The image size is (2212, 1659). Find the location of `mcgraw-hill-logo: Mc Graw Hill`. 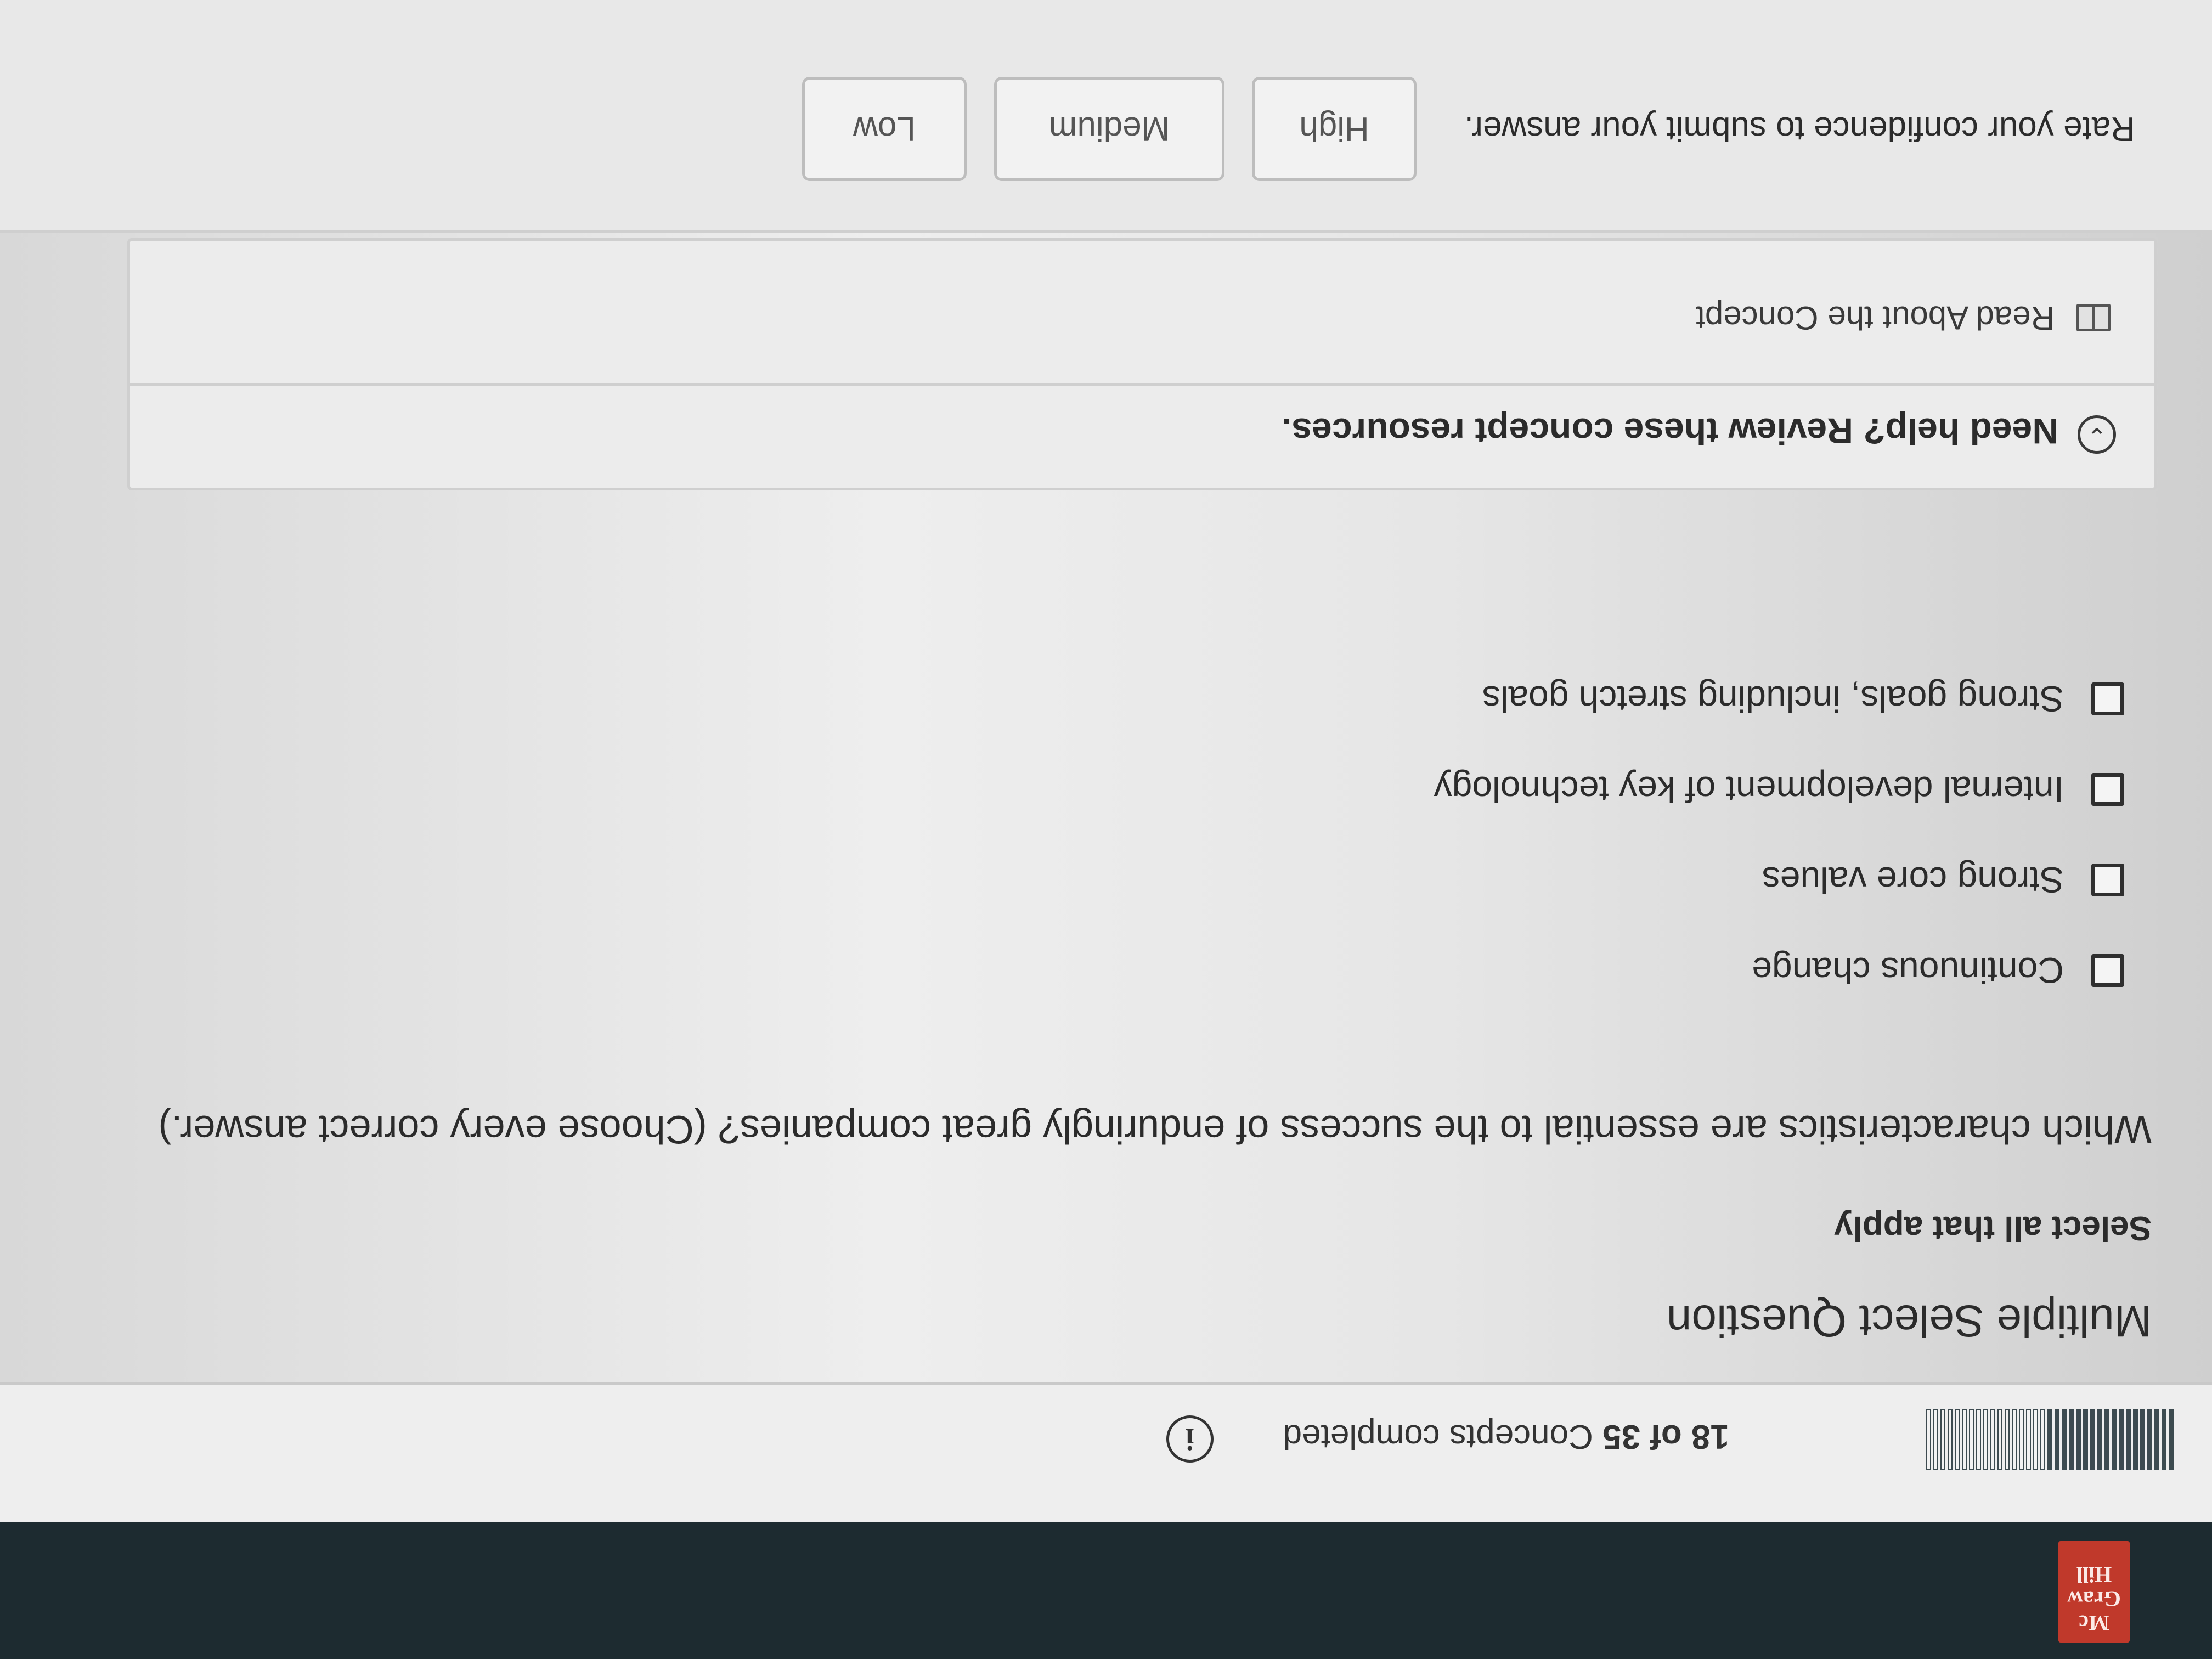

mcgraw-hill-logo: Mc Graw Hill is located at coordinates (2094, 1592).